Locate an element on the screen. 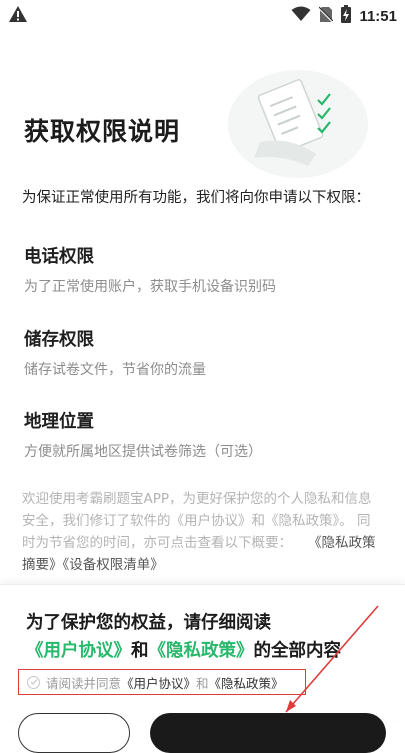 The width and height of the screenshot is (405, 753). agree-checkbox-row: 请阅读并同意《用户协议》和《隐私政策》 is located at coordinates (162, 682).